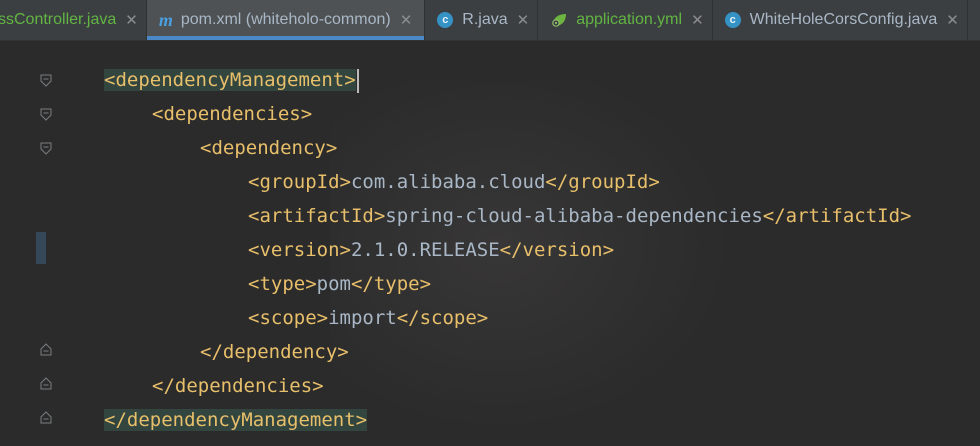  I want to click on xml-tag: </groupId>, so click(602, 182).